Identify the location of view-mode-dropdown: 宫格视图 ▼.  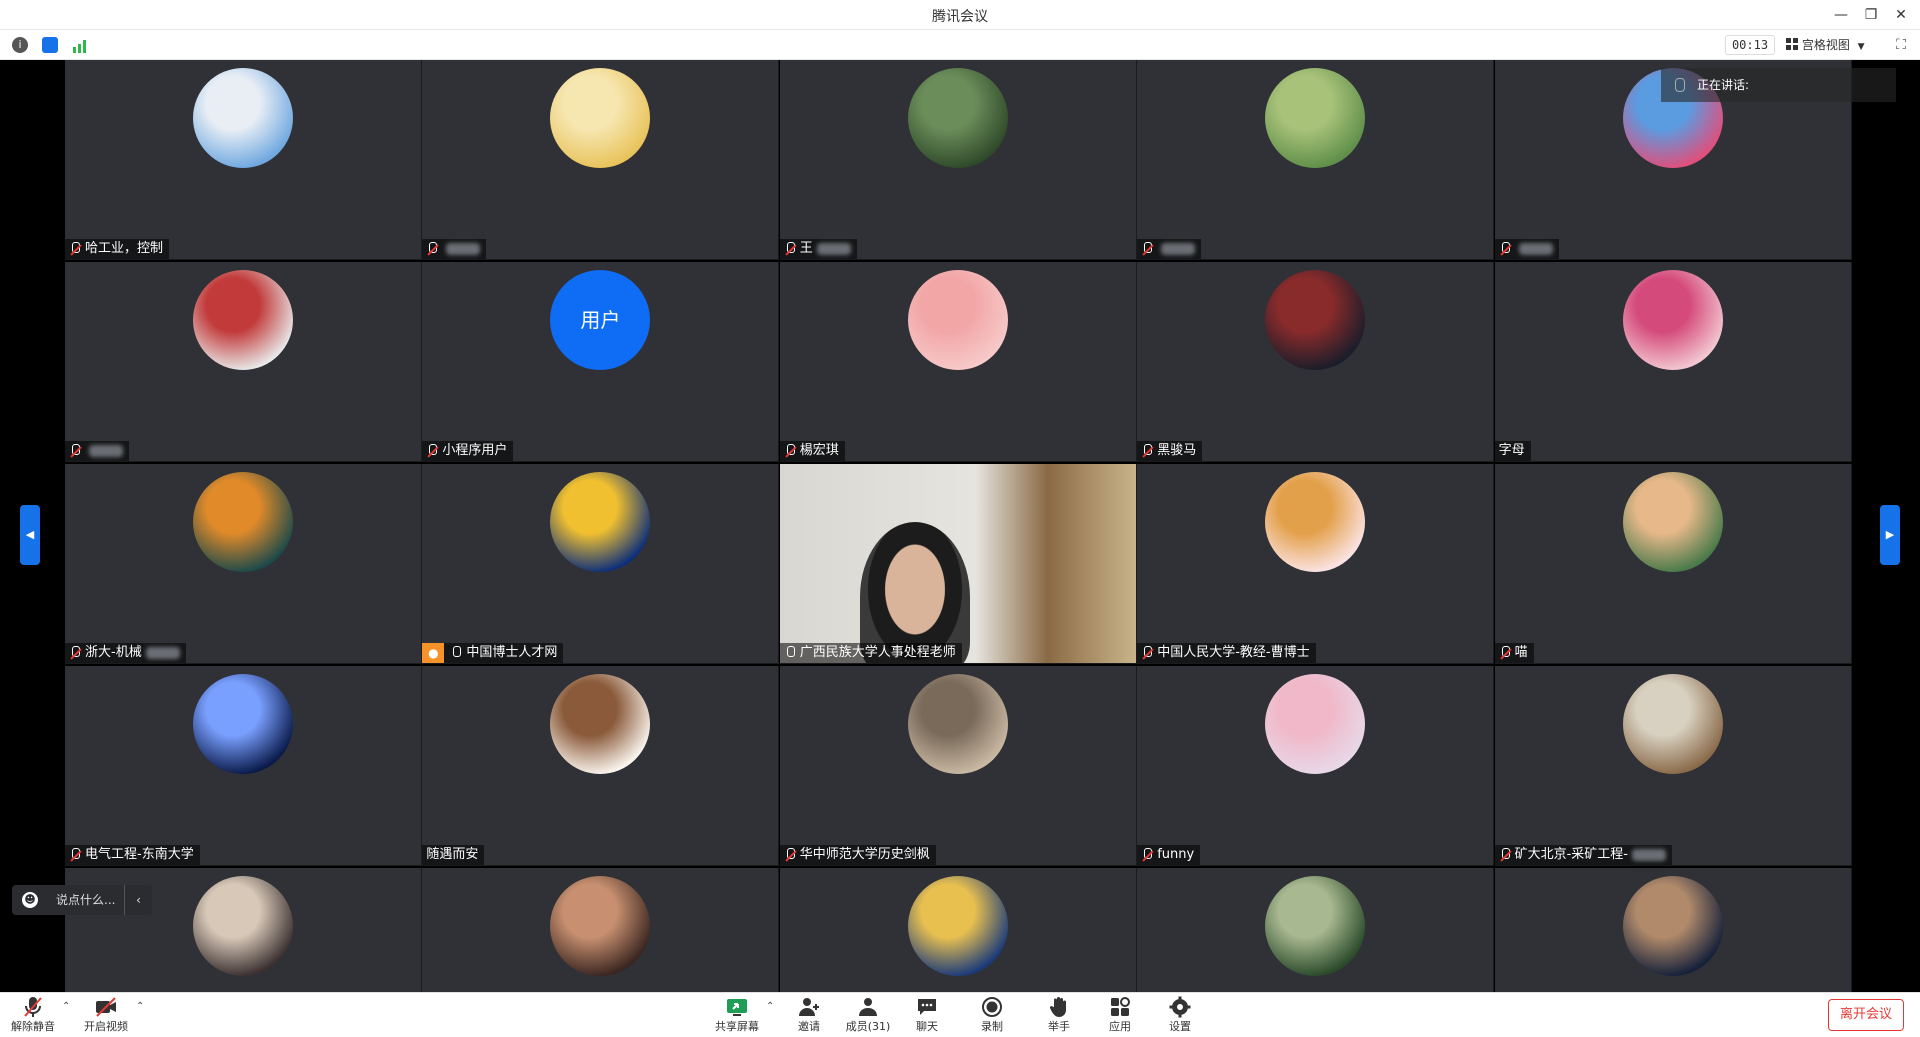
(1831, 45).